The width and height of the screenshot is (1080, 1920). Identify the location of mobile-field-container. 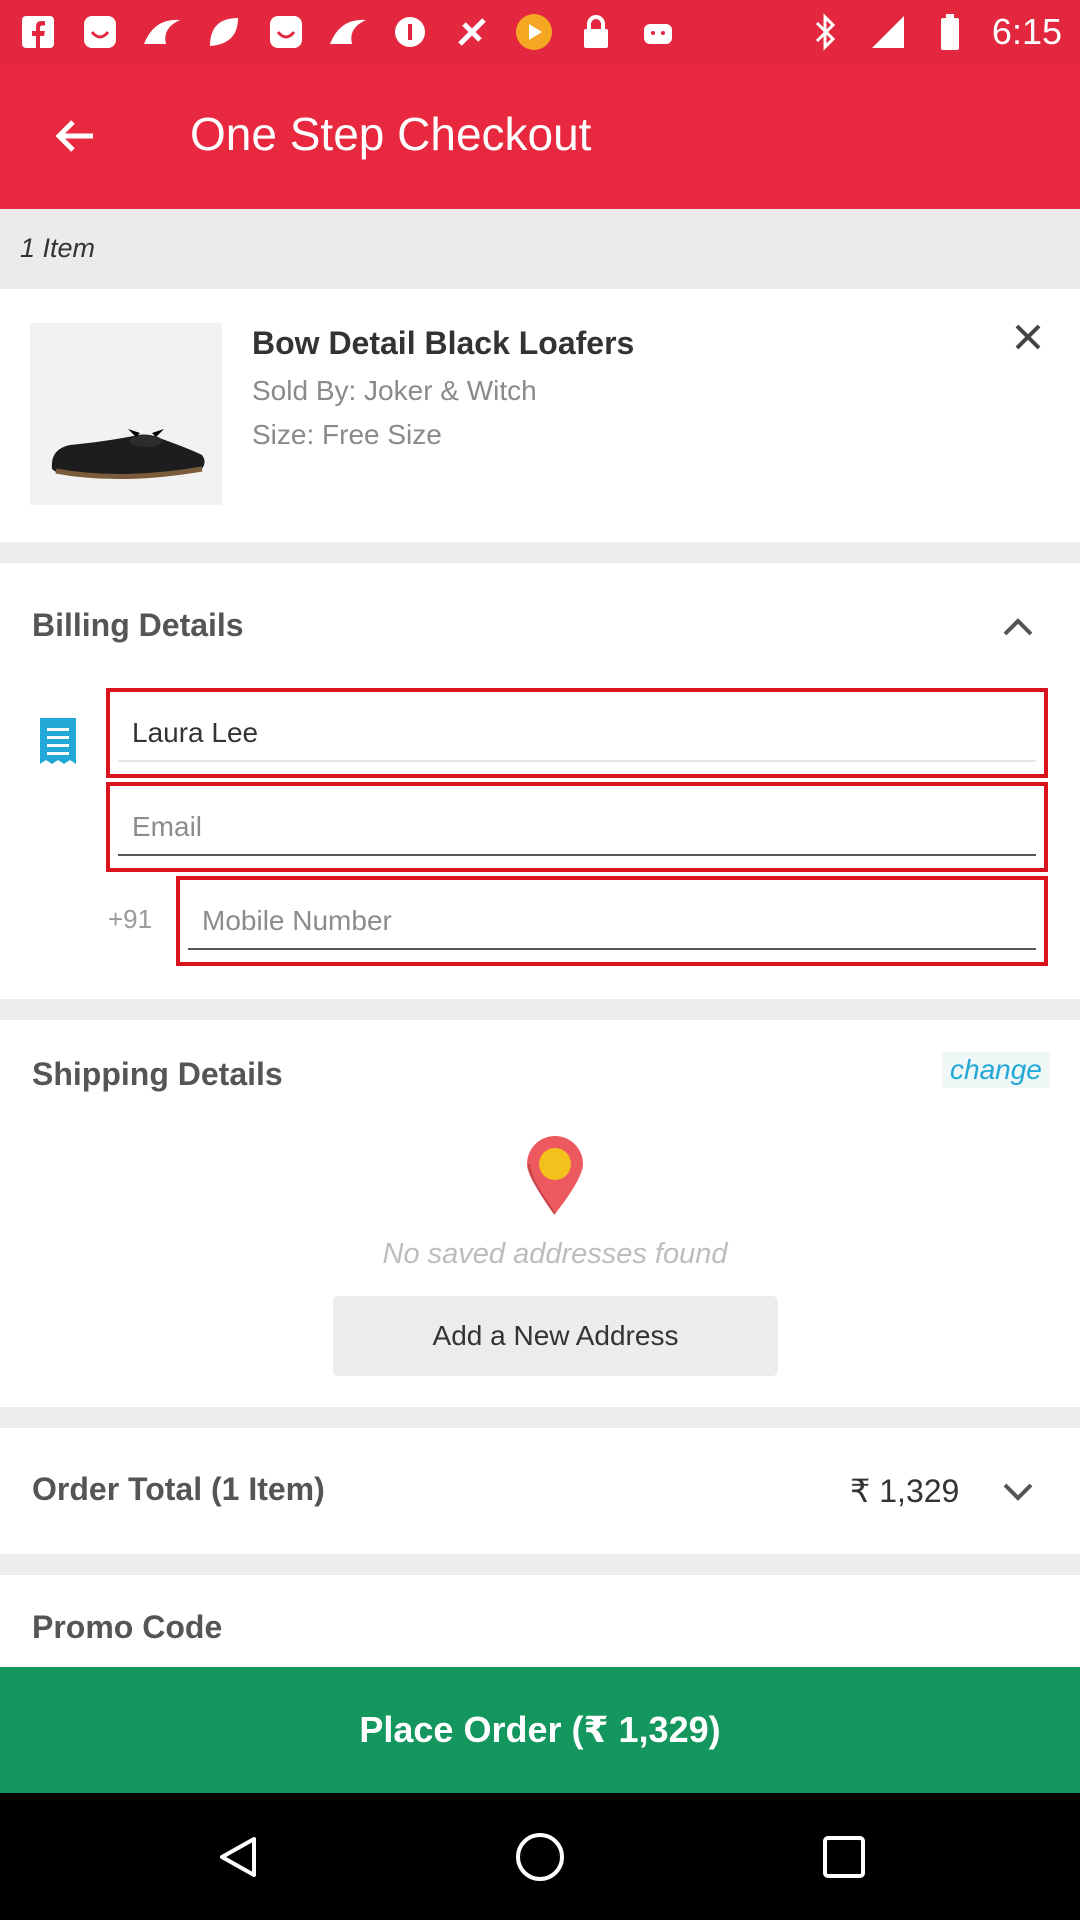
(612, 921).